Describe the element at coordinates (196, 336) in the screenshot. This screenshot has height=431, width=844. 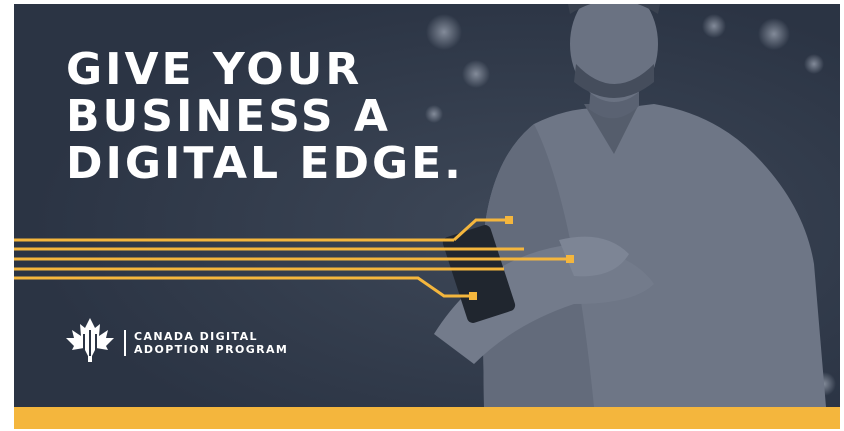
I see `program-name-line-1: CANADA DIGITAL` at that location.